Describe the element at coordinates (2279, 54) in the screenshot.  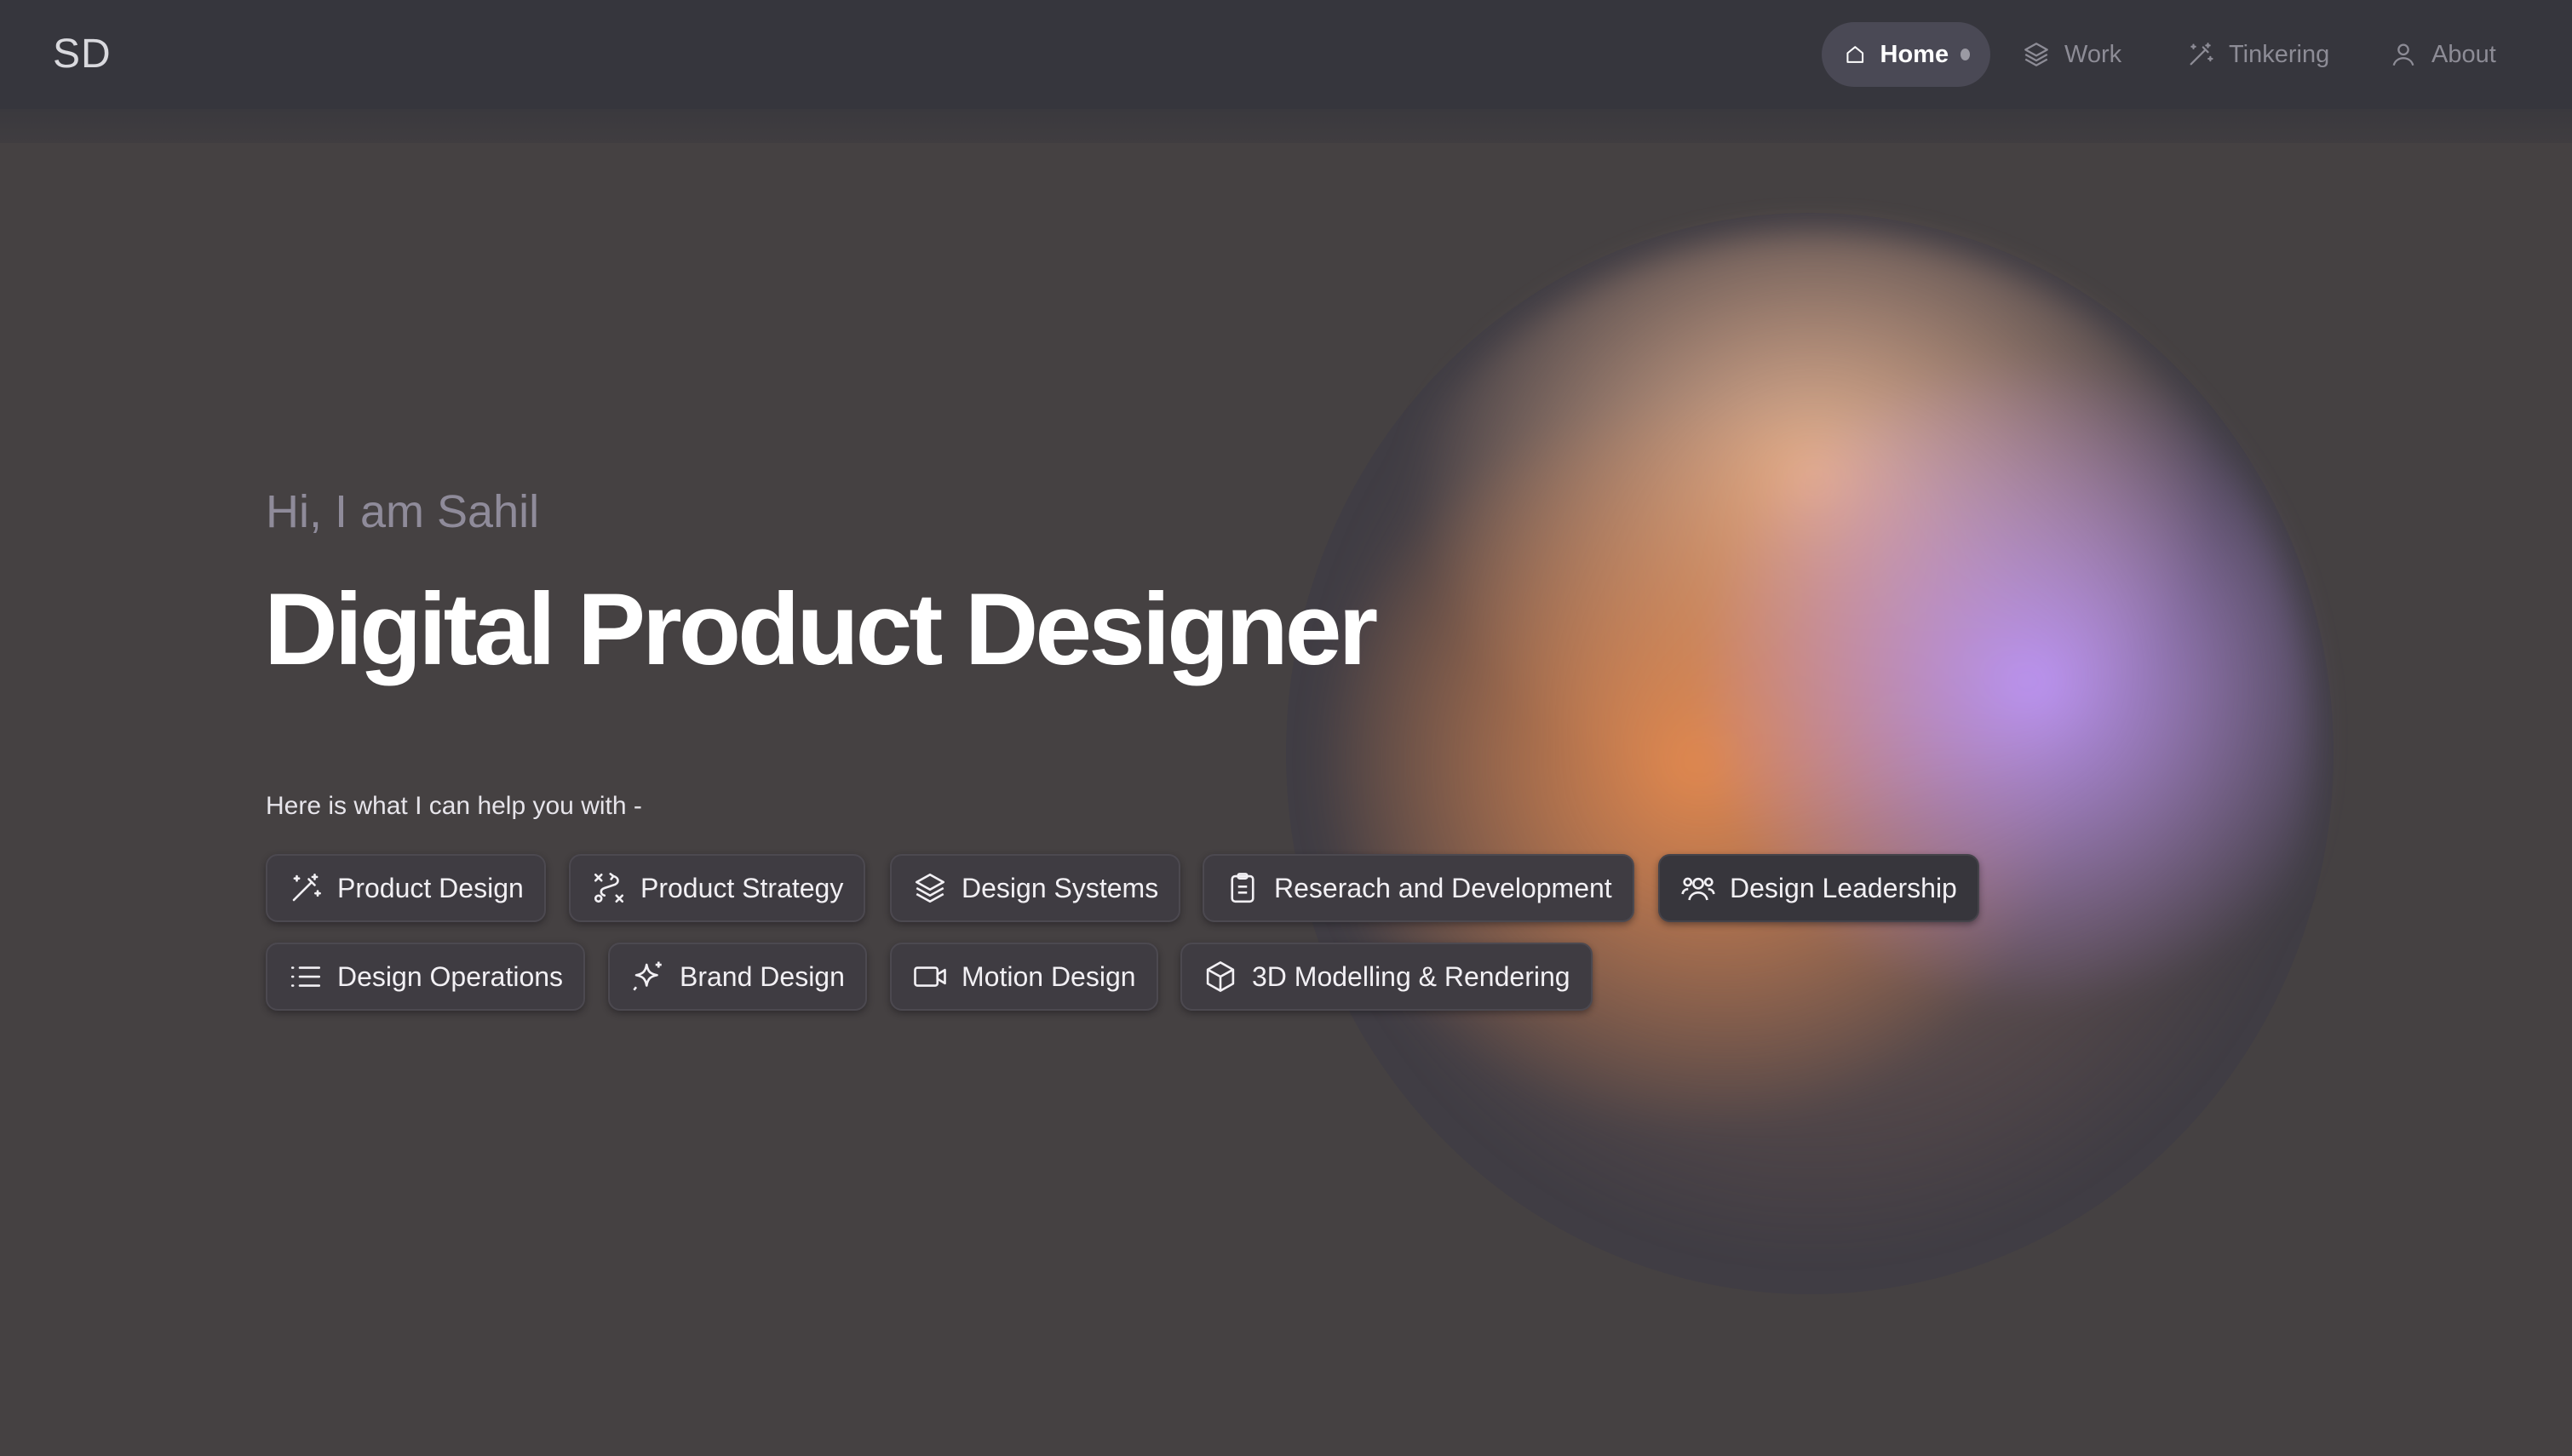
I see `nav-tinkering-label: Tinkering` at that location.